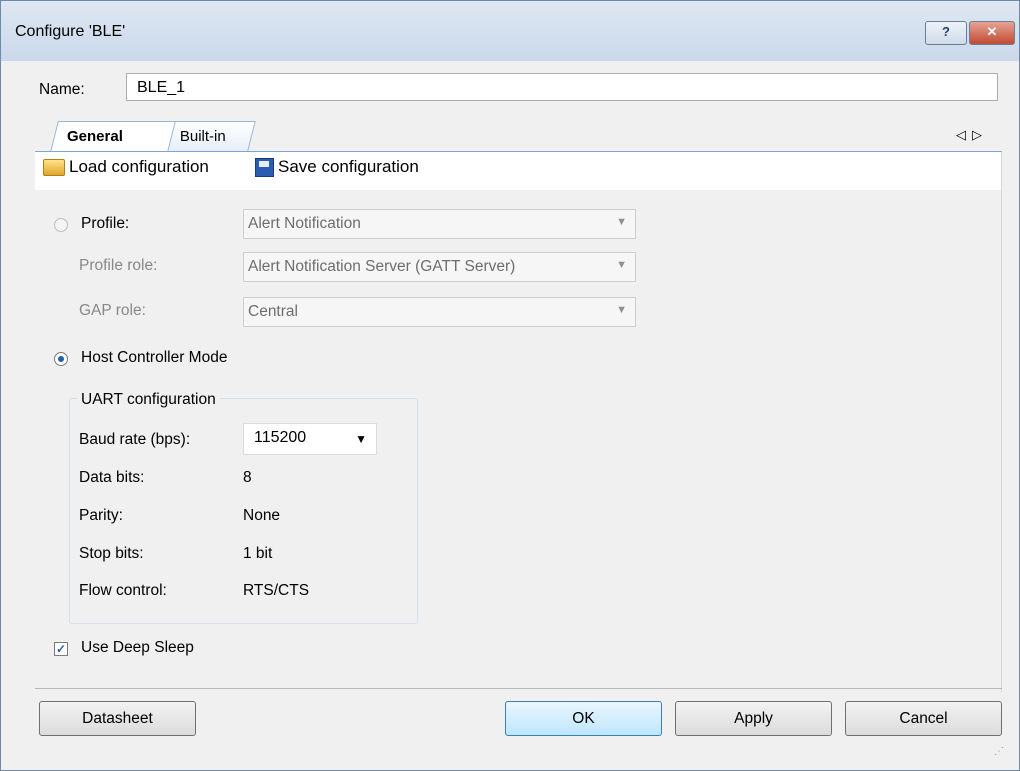  What do you see at coordinates (111, 553) in the screenshot?
I see `stop-bits-label: Stop bits:` at bounding box center [111, 553].